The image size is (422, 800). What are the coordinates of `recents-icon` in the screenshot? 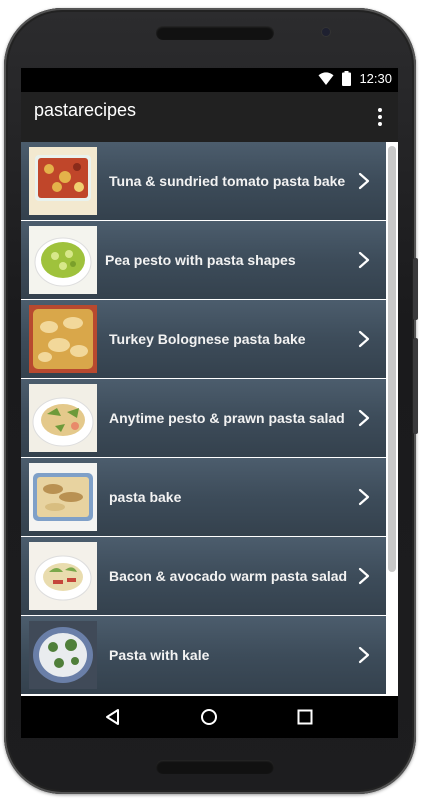 It's located at (305, 717).